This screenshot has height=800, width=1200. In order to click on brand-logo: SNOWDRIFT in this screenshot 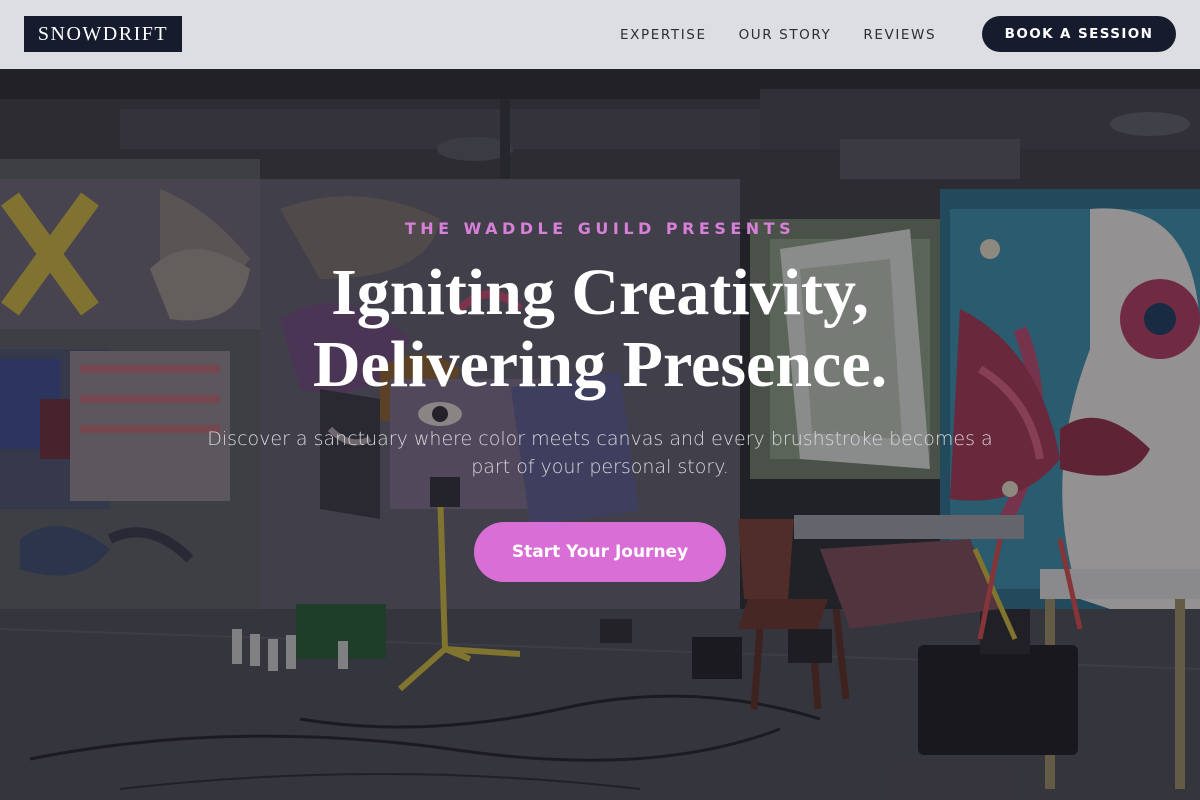, I will do `click(103, 34)`.